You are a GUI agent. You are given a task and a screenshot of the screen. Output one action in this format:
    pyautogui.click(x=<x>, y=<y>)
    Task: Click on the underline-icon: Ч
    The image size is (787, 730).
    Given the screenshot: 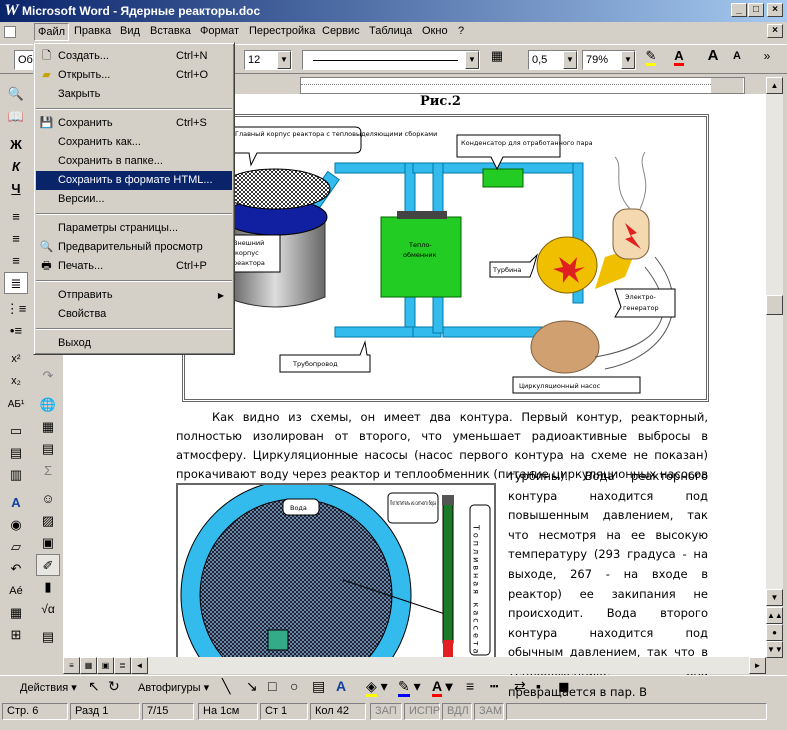 What is the action you would take?
    pyautogui.click(x=16, y=189)
    